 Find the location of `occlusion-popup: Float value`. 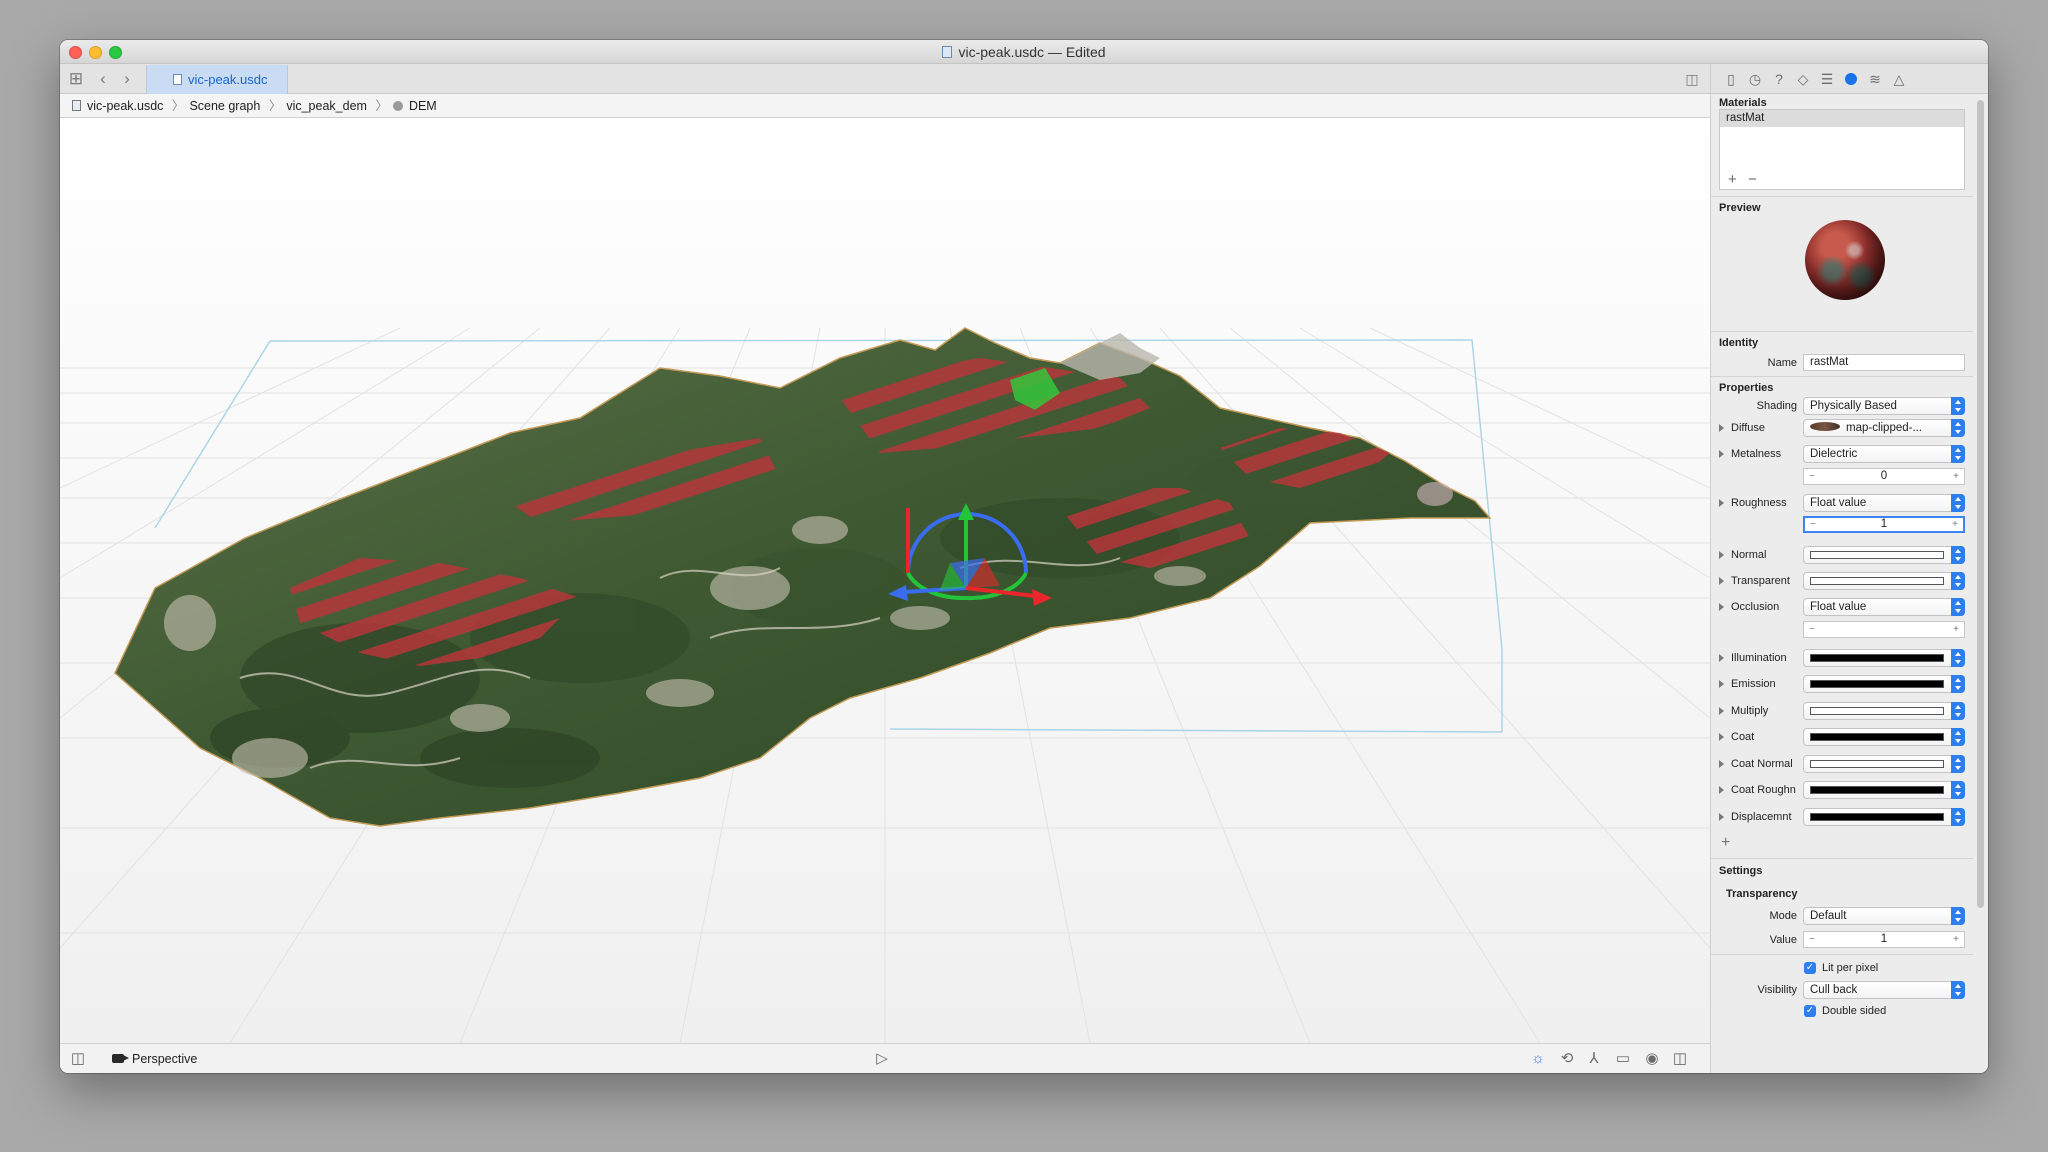

occlusion-popup: Float value is located at coordinates (1884, 607).